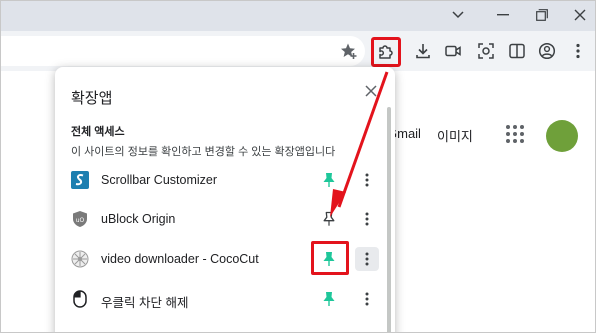 Image resolution: width=596 pixels, height=333 pixels. Describe the element at coordinates (547, 51) in the screenshot. I see `profile-icon` at that location.